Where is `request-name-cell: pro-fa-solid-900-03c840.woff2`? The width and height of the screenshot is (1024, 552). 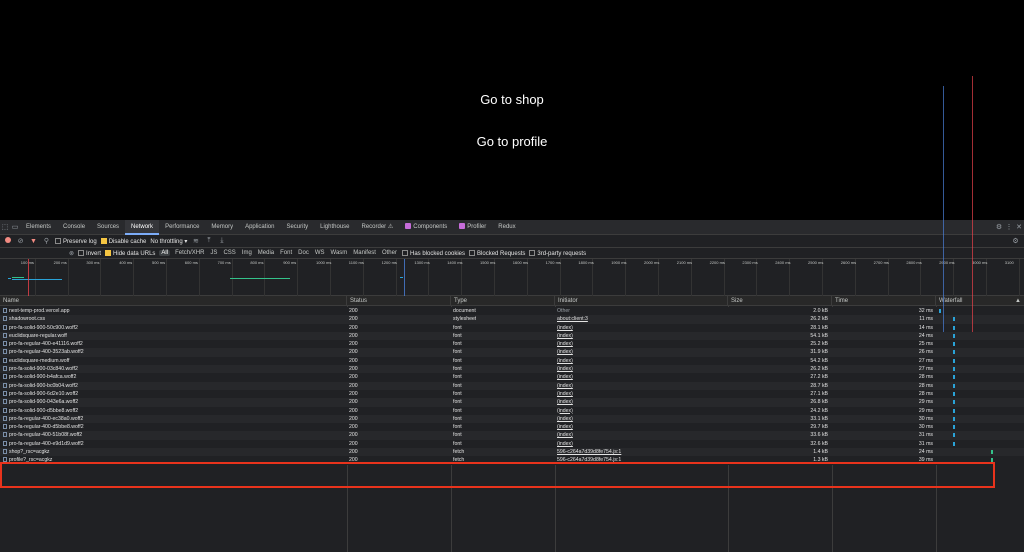 request-name-cell: pro-fa-solid-900-03c840.woff2 is located at coordinates (174, 369).